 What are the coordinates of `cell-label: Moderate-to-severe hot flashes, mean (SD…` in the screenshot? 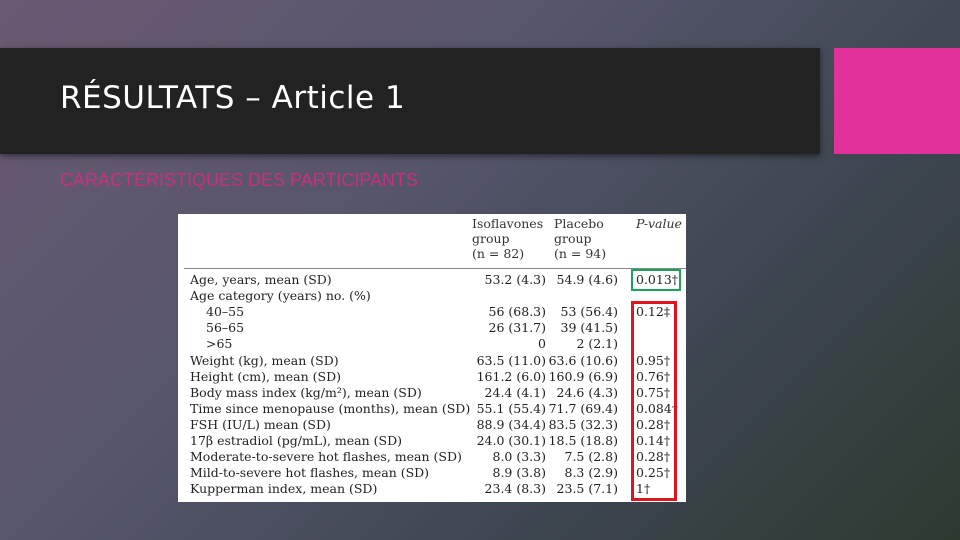 It's located at (326, 457).